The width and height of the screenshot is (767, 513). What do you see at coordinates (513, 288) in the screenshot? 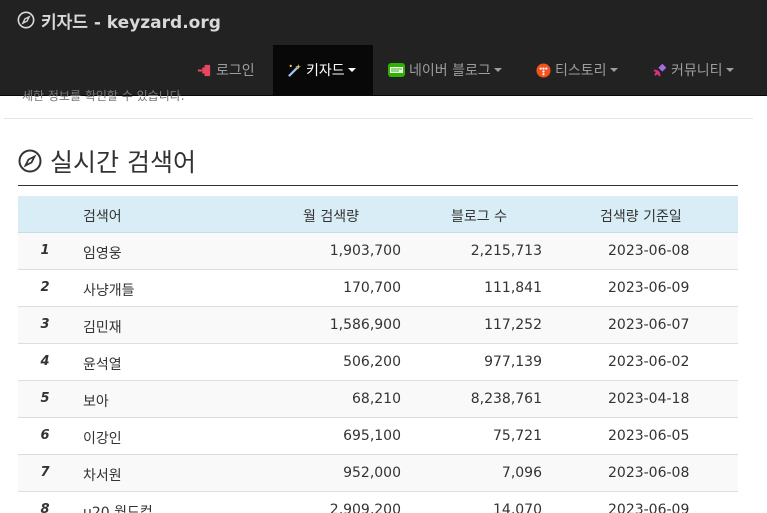
I see `blogs-cell: 111,841` at bounding box center [513, 288].